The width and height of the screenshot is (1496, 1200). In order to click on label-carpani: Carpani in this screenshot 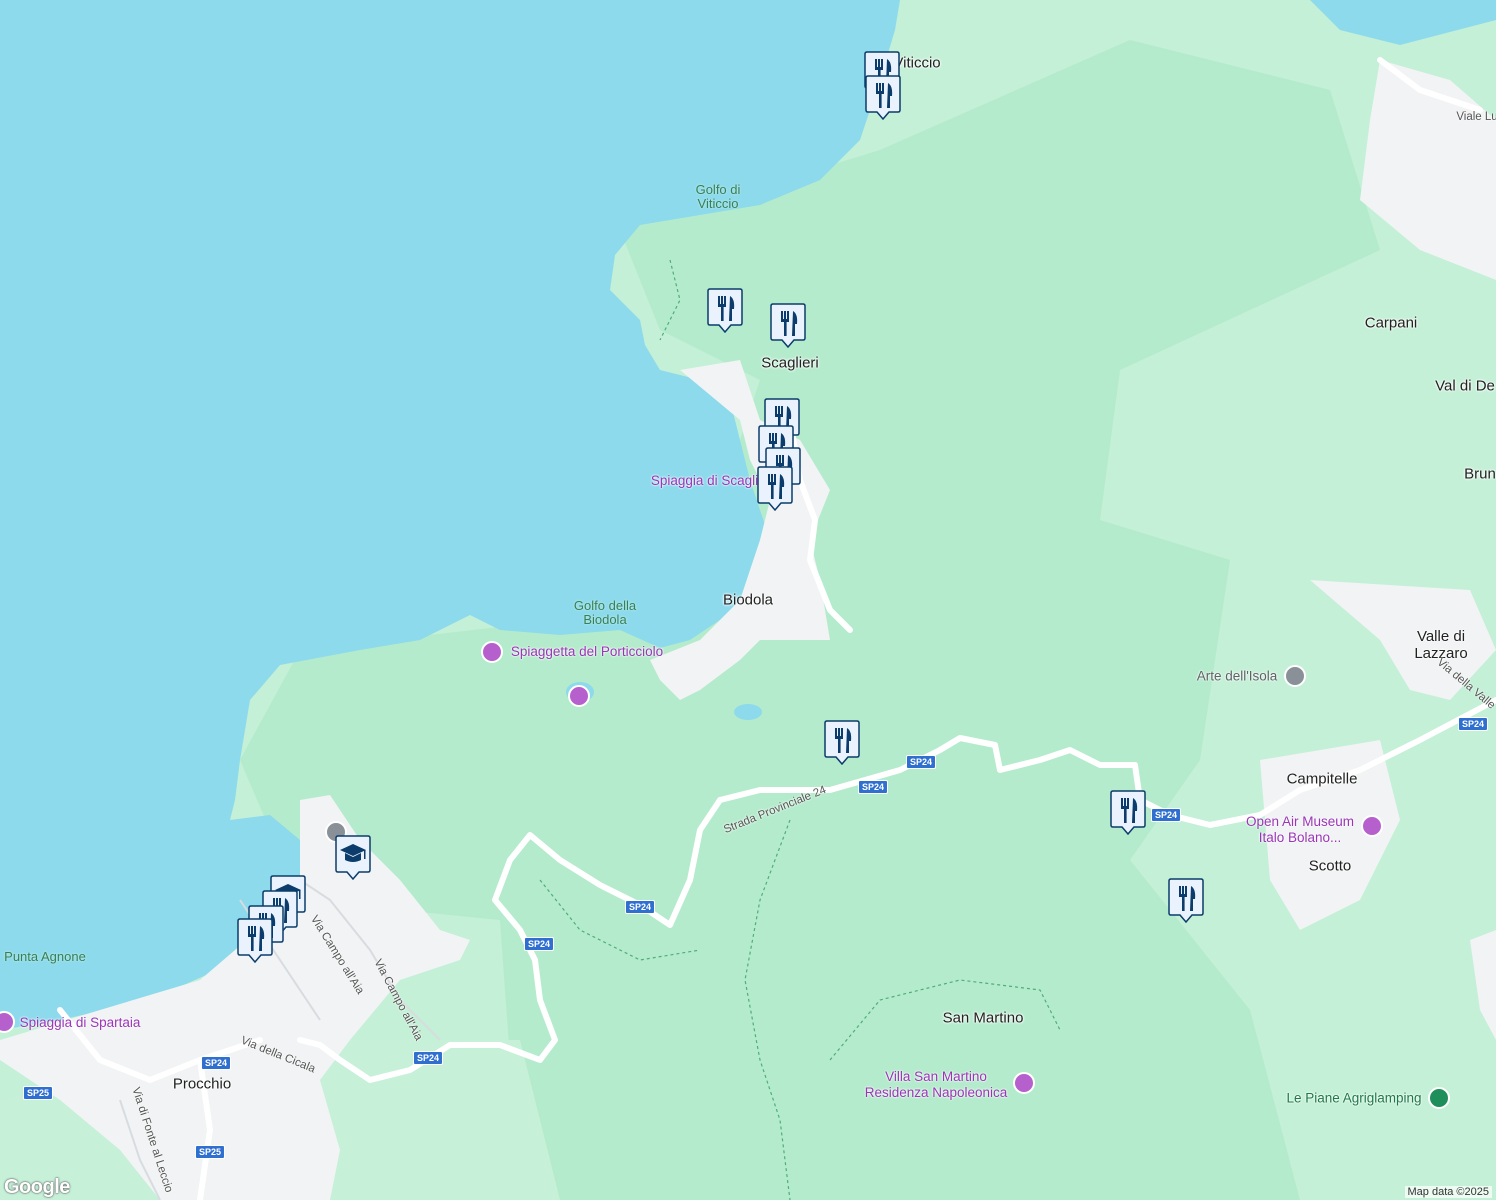, I will do `click(1391, 323)`.